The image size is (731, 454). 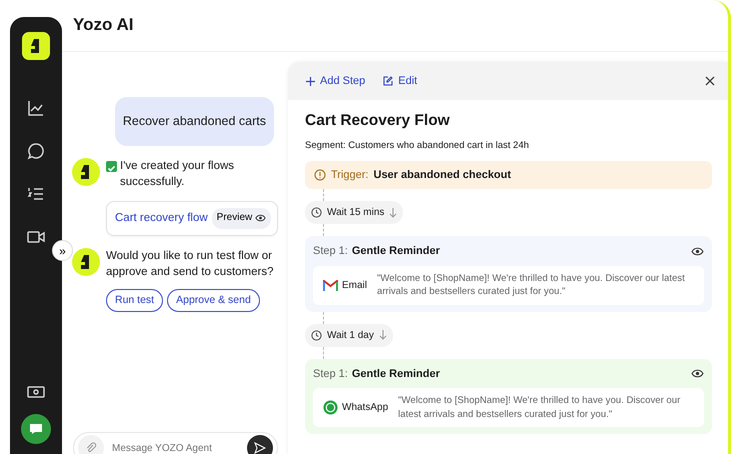 What do you see at coordinates (194, 121) in the screenshot?
I see `user-message: Recover abandoned carts` at bounding box center [194, 121].